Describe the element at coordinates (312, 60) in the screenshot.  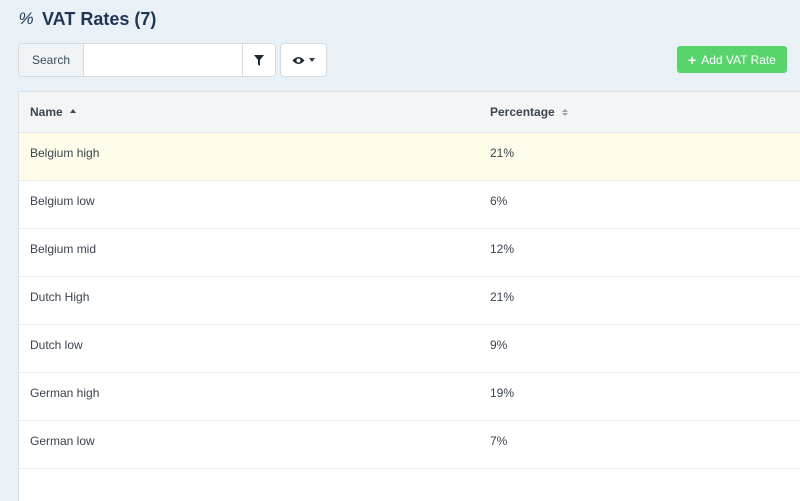
I see `chevron-down-icon` at that location.